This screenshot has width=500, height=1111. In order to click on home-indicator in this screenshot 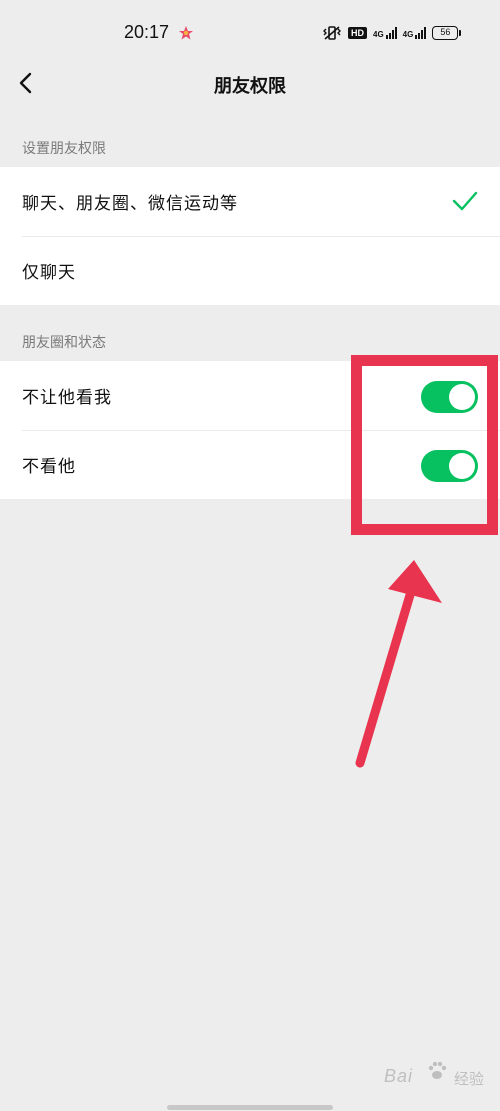, I will do `click(250, 1107)`.